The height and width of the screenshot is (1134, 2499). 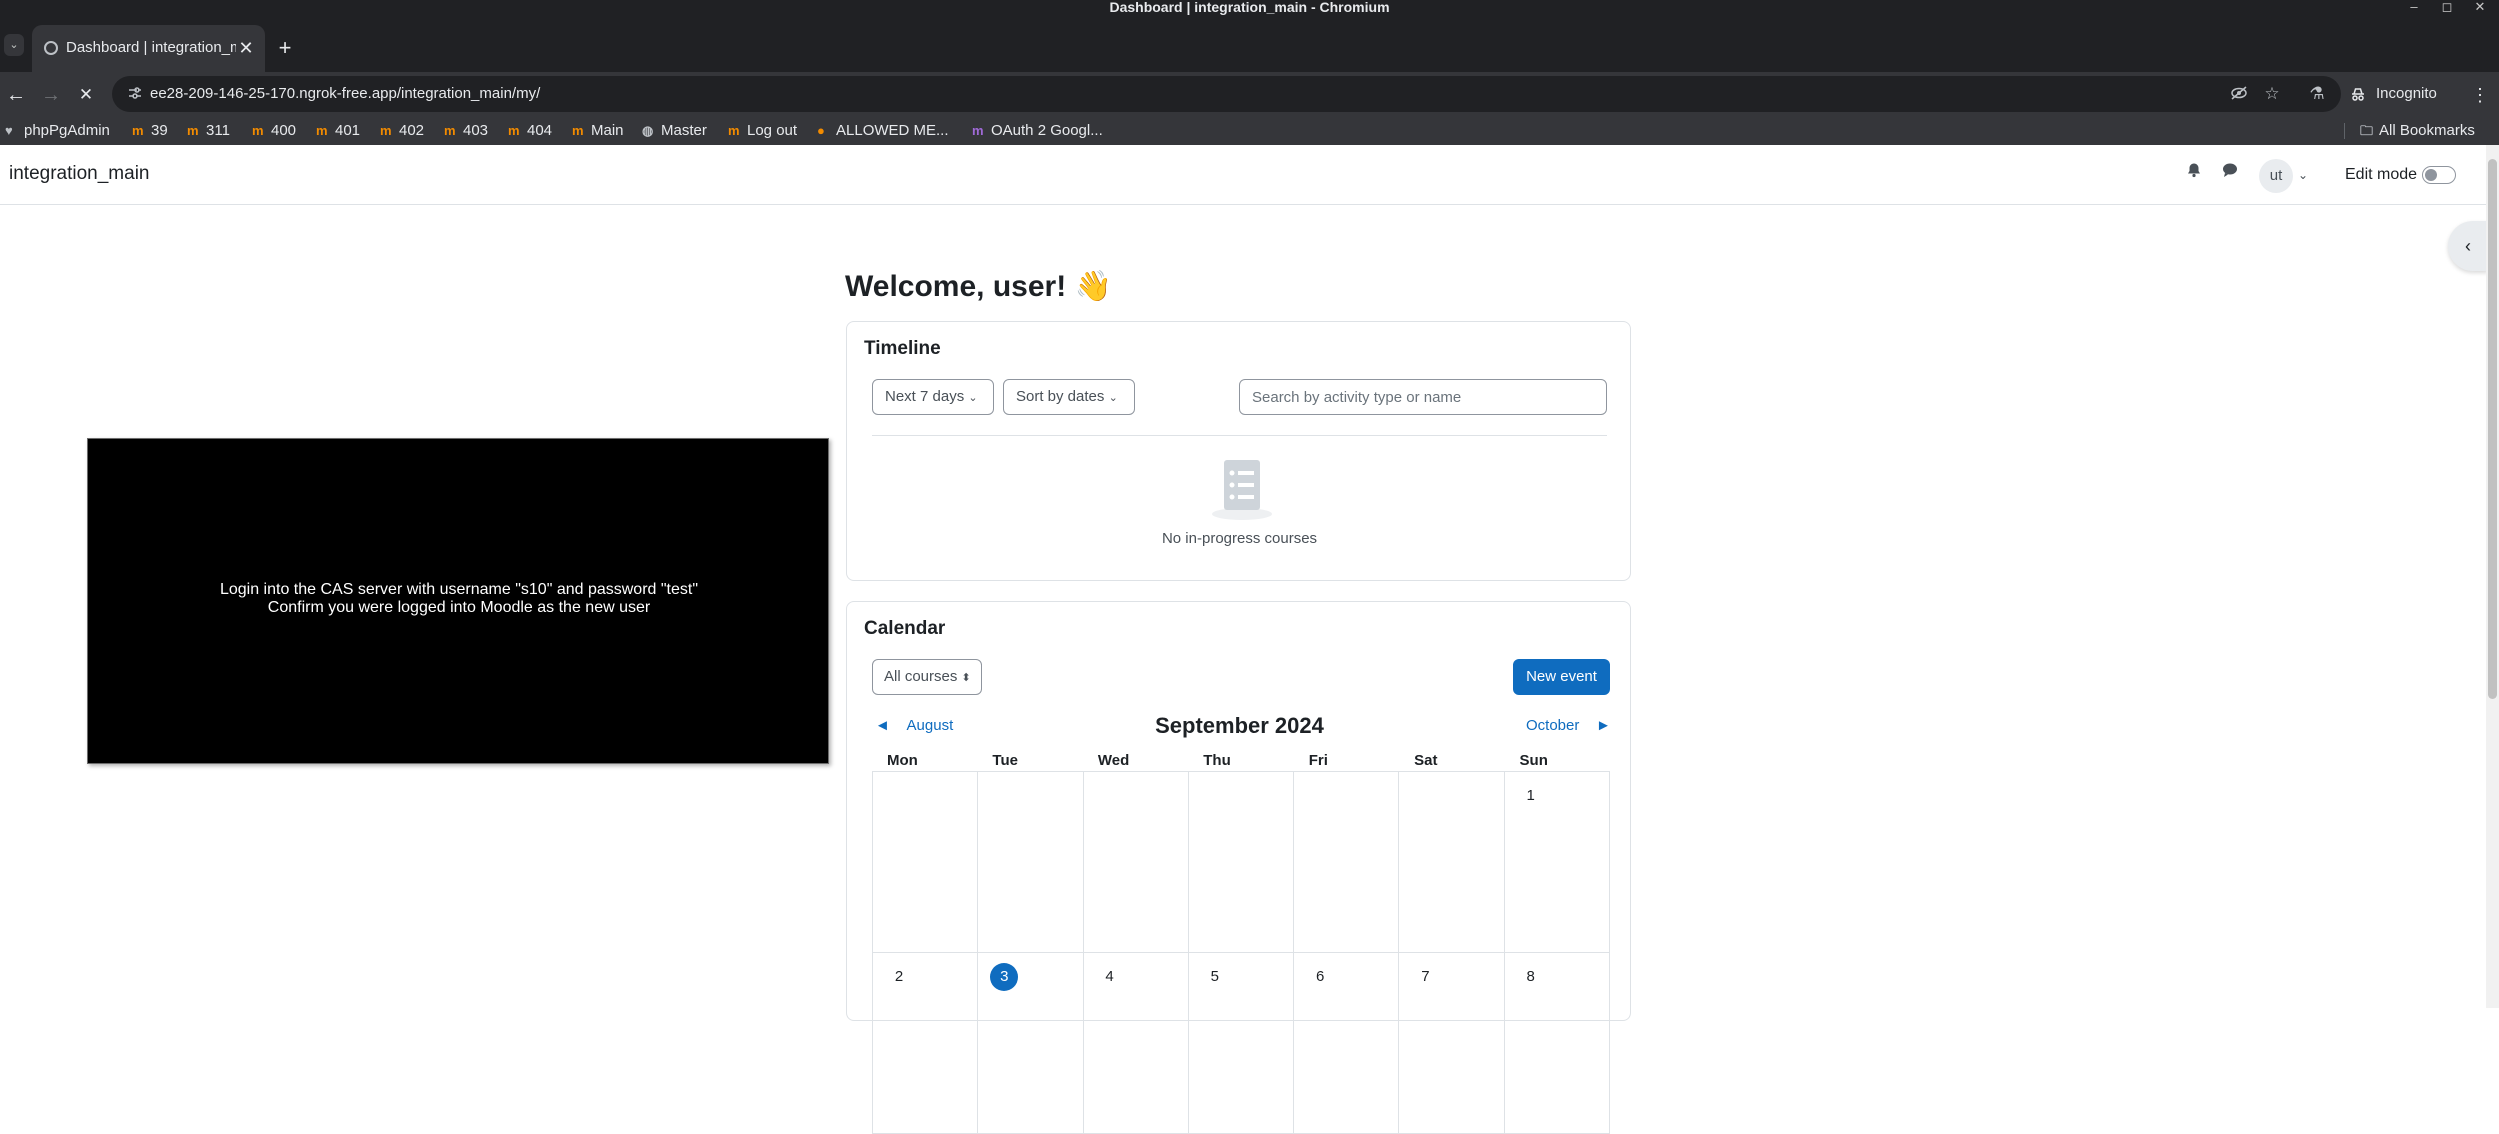 What do you see at coordinates (218, 130) in the screenshot?
I see `bookmark-label: 311` at bounding box center [218, 130].